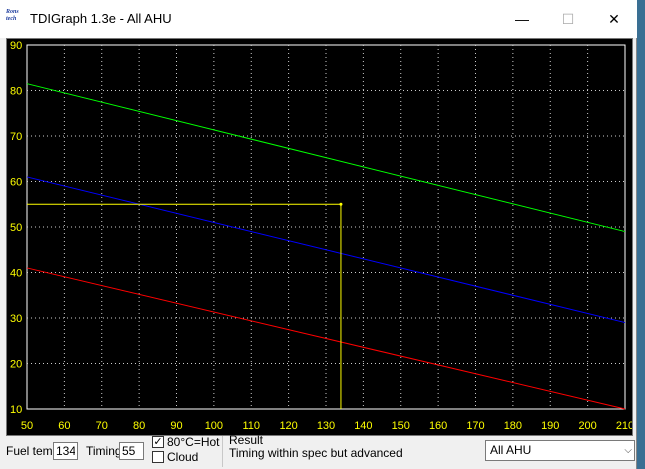 Image resolution: width=645 pixels, height=469 pixels. What do you see at coordinates (614, 19) in the screenshot?
I see `close-button: ✕` at bounding box center [614, 19].